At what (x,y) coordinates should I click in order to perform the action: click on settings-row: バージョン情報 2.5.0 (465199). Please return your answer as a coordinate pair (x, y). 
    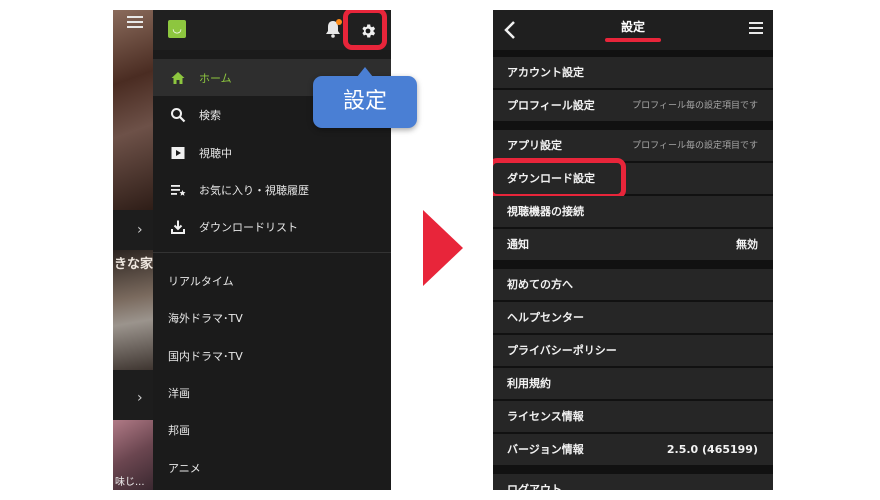
    Looking at the image, I should click on (633, 450).